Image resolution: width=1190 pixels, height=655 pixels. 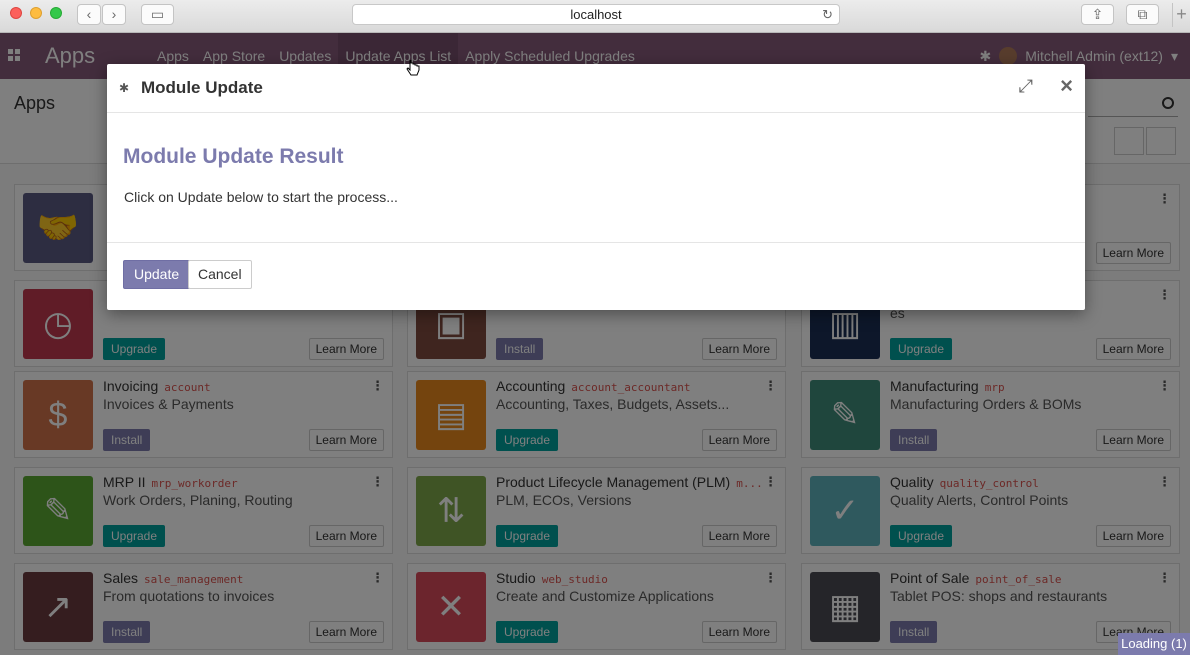 I want to click on minimize-window-button, so click(x=36, y=13).